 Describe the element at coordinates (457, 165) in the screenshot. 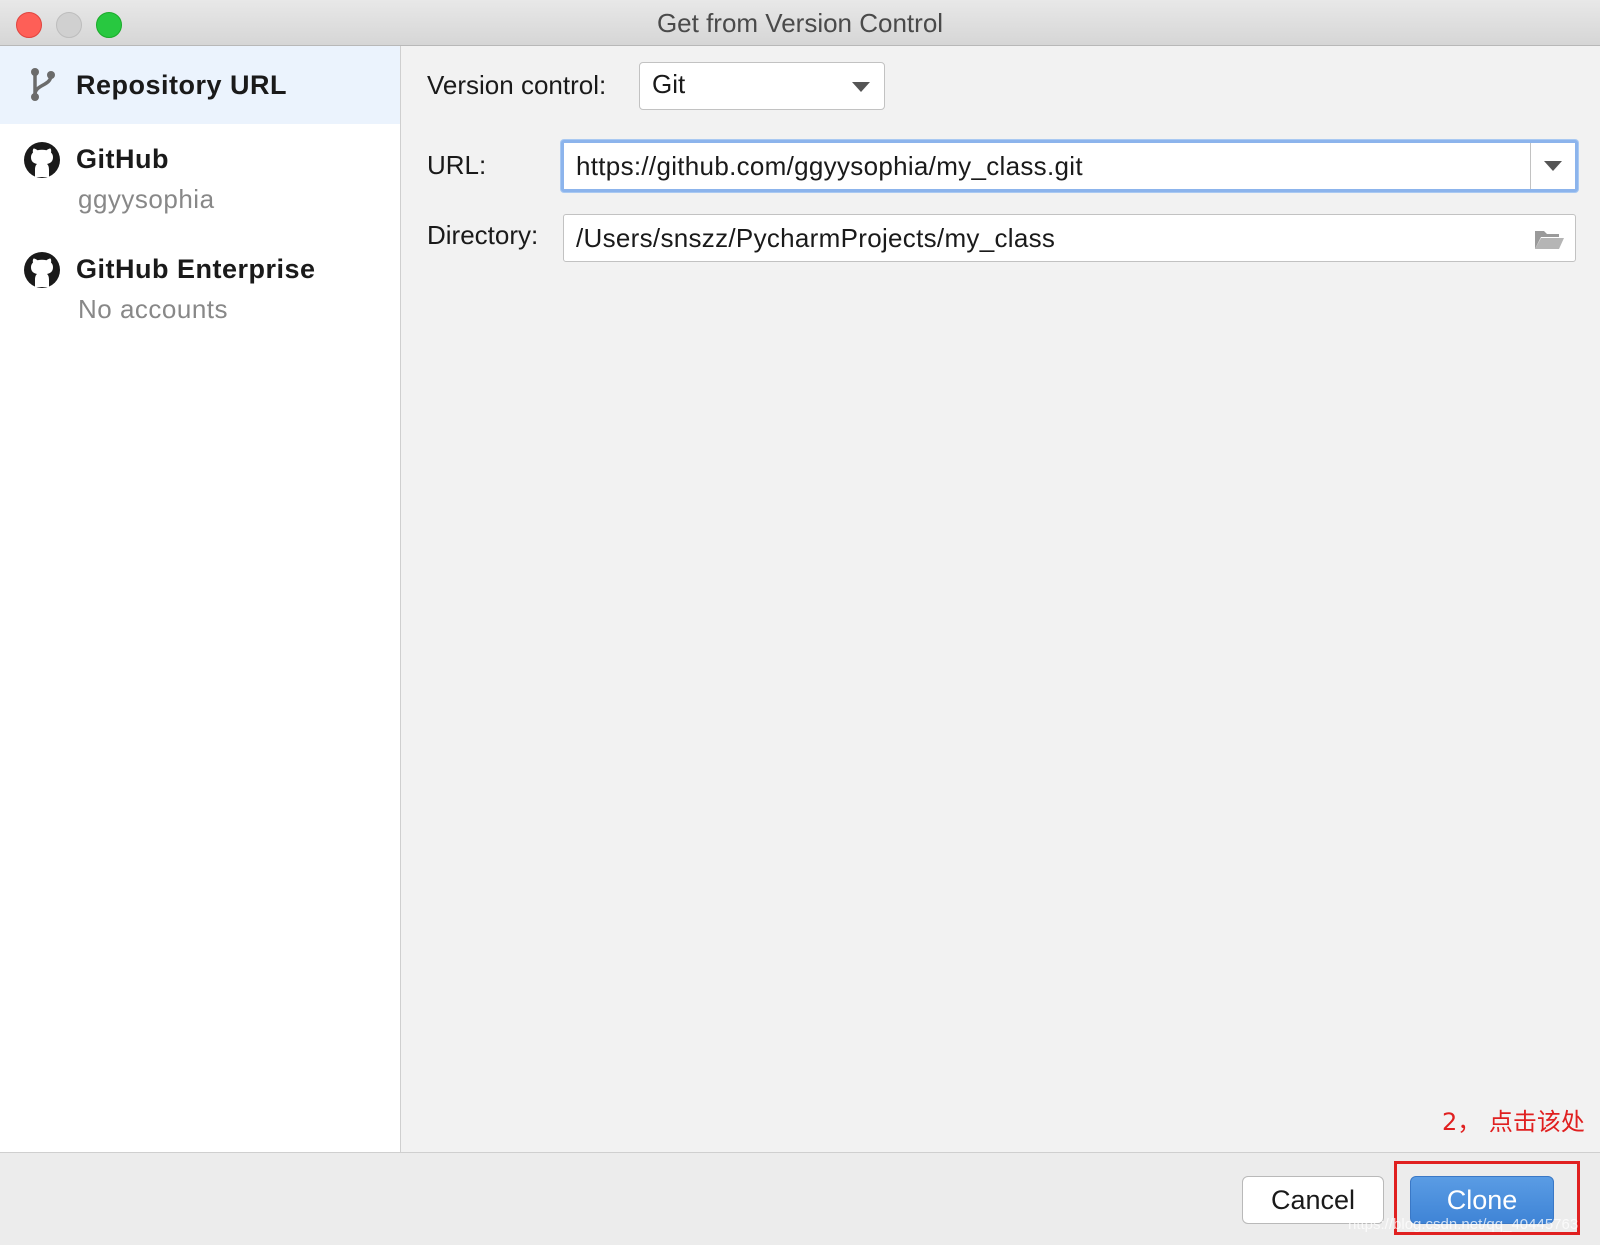

I see `url-label: URL:` at that location.